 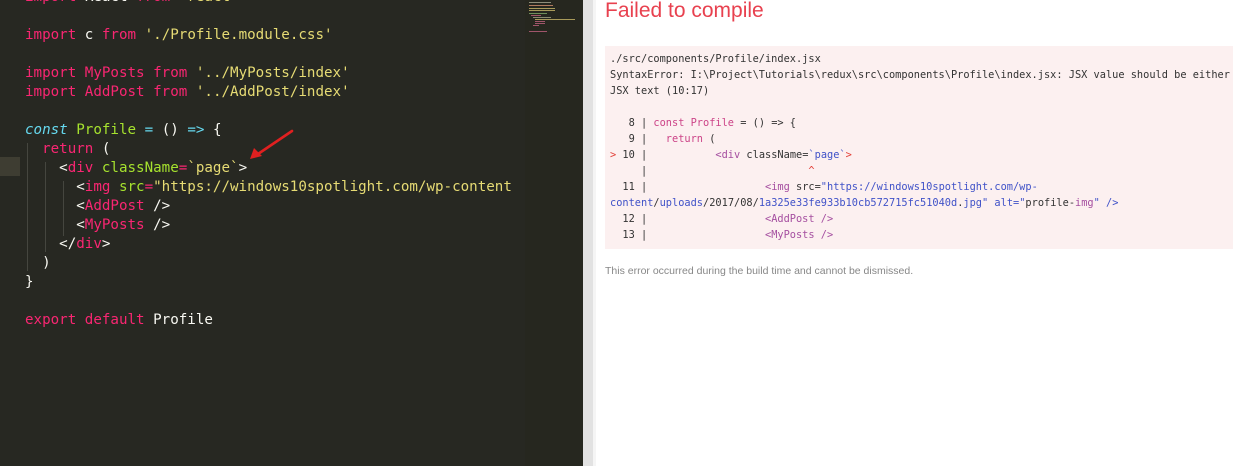 What do you see at coordinates (272, 144) in the screenshot?
I see `red-arrow-annotation-icon` at bounding box center [272, 144].